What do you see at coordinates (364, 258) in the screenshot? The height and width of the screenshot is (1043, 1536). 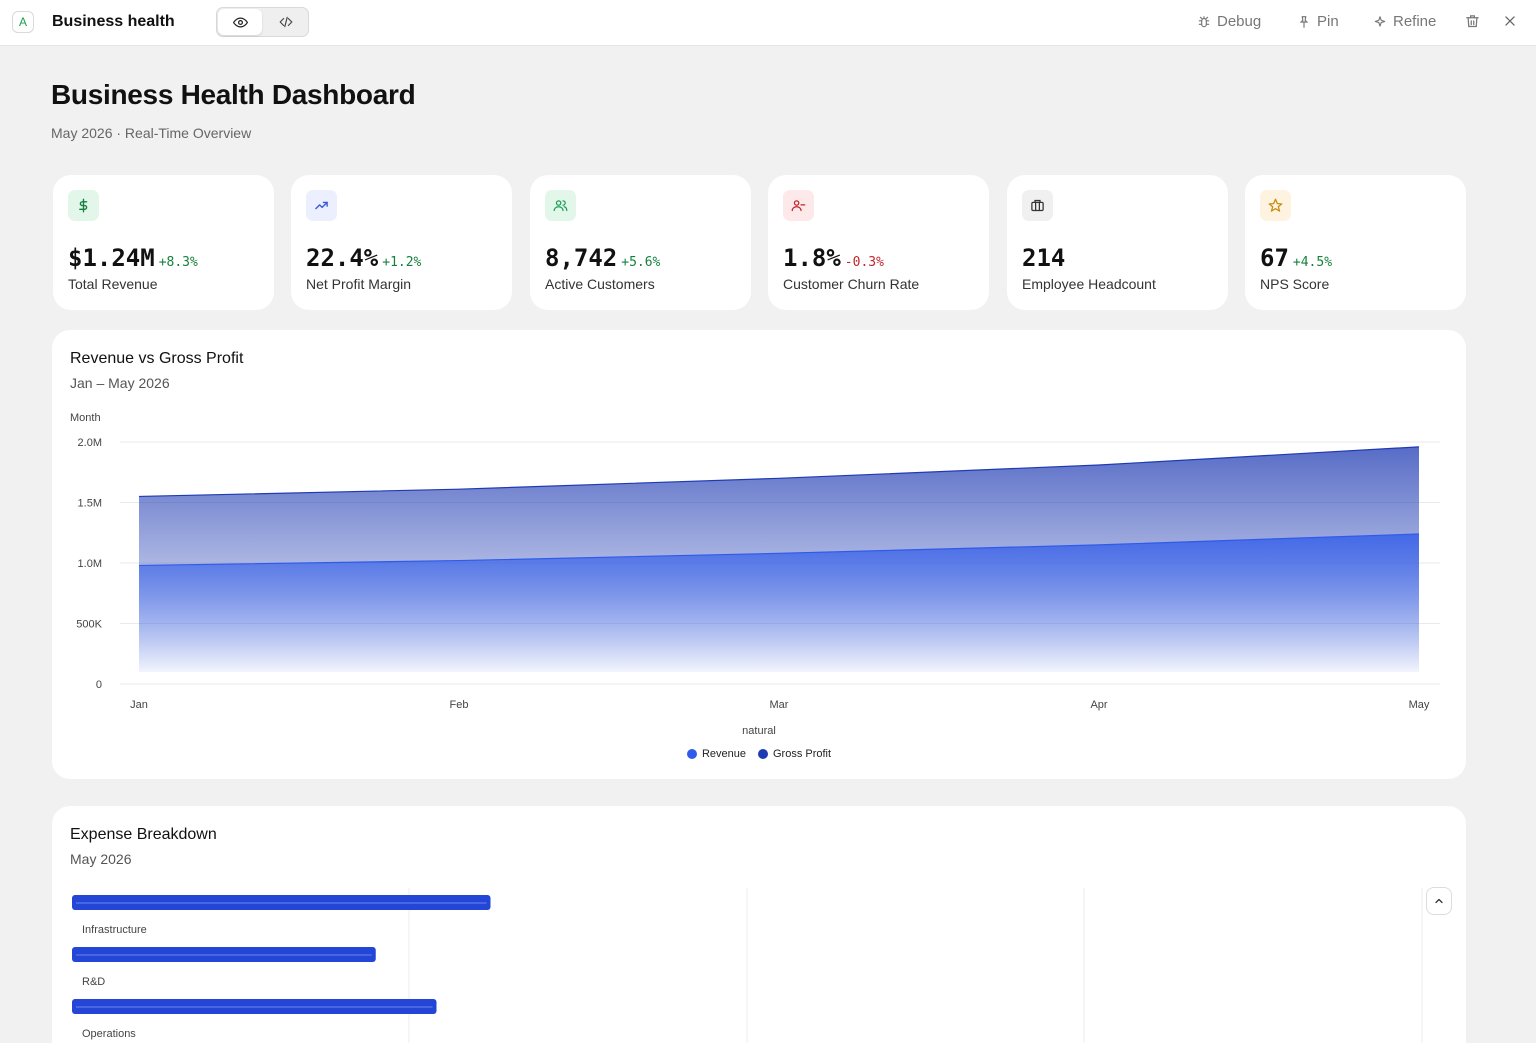 I see `kpi-value: 22.4% +1.2%` at bounding box center [364, 258].